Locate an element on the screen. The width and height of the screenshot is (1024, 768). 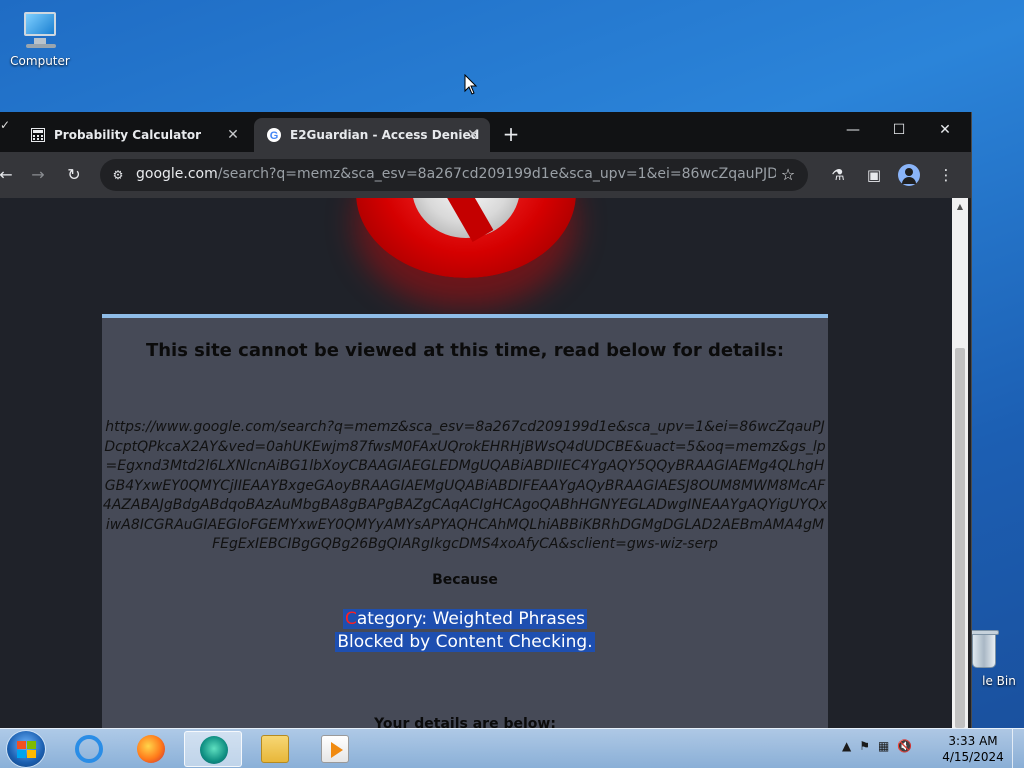
side-panel-icon: ▣ is located at coordinates (874, 175).